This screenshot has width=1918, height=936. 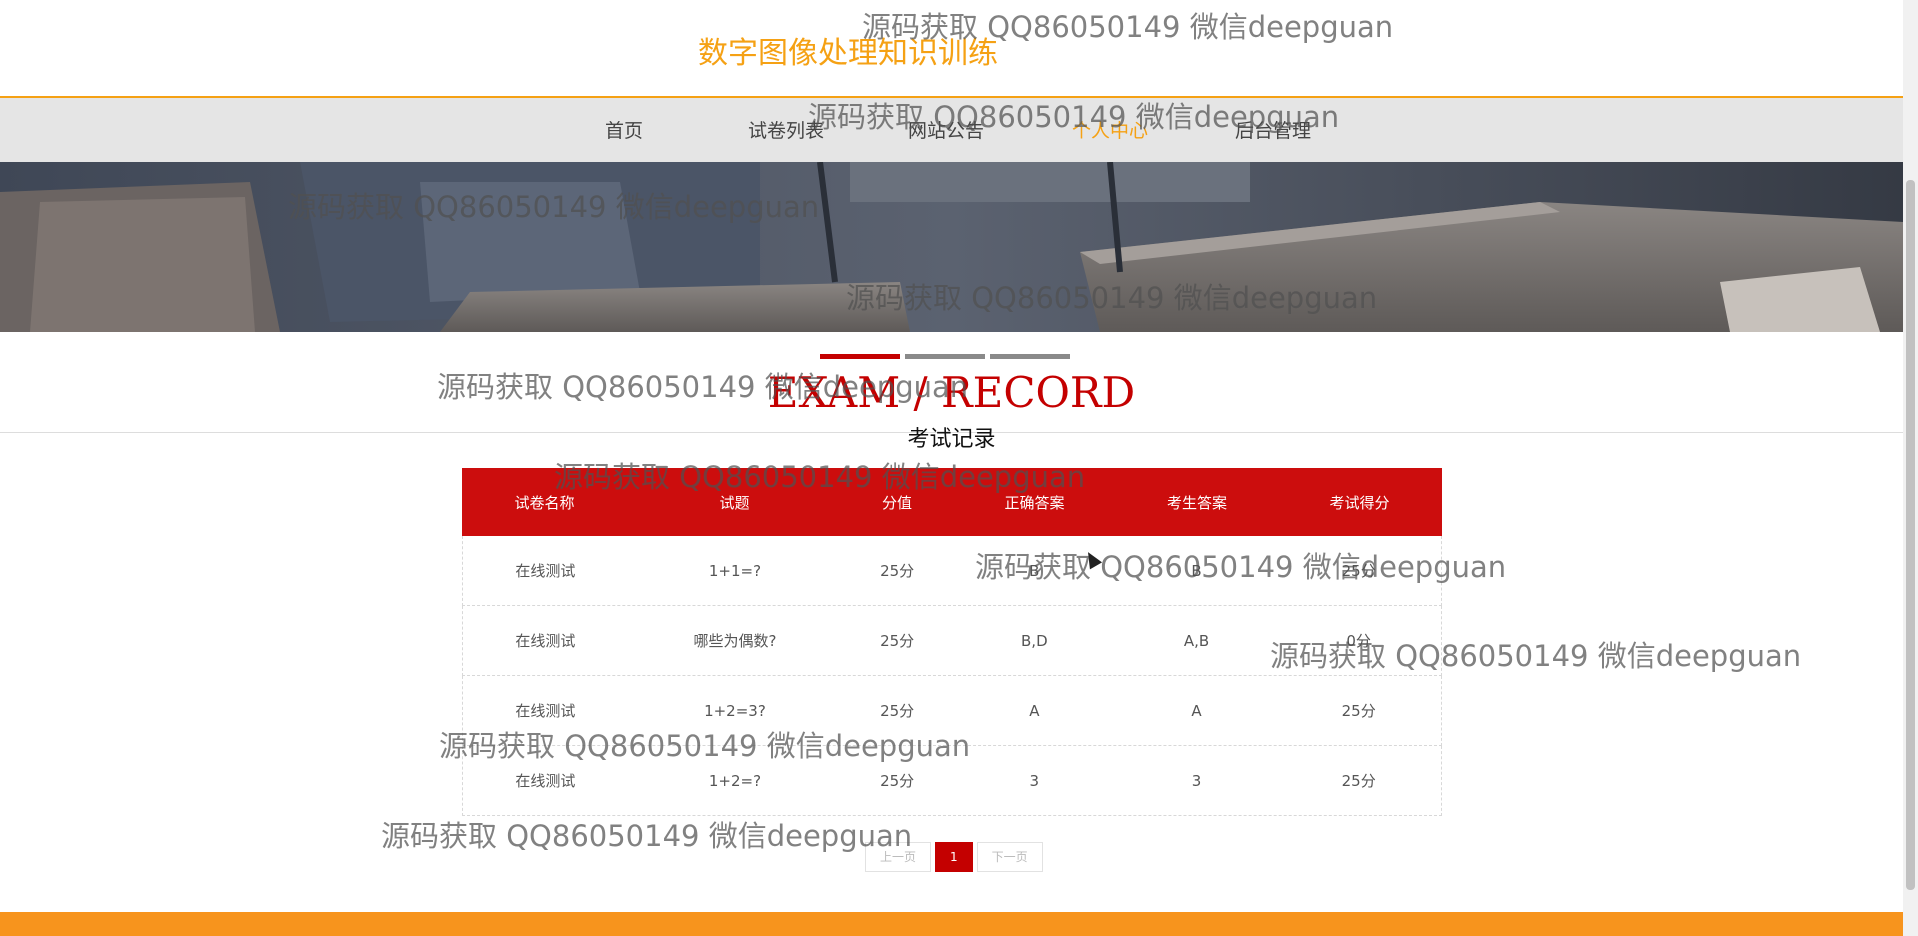 I want to click on watermark-text: 源码获取 QQ86050149 微信deepguan, so click(x=647, y=836).